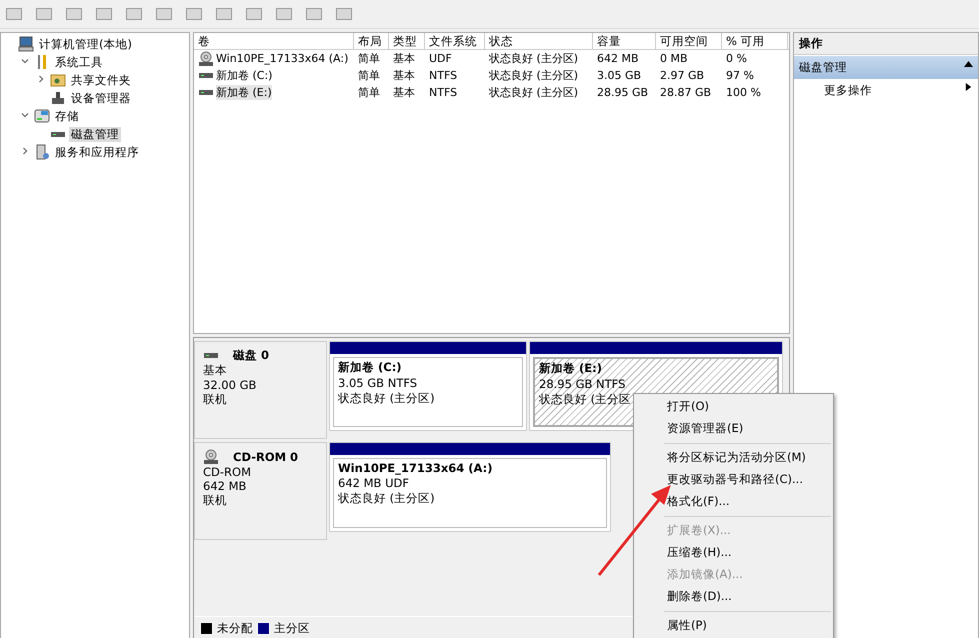  What do you see at coordinates (455, 41) in the screenshot?
I see `column-header: 文件系统` at bounding box center [455, 41].